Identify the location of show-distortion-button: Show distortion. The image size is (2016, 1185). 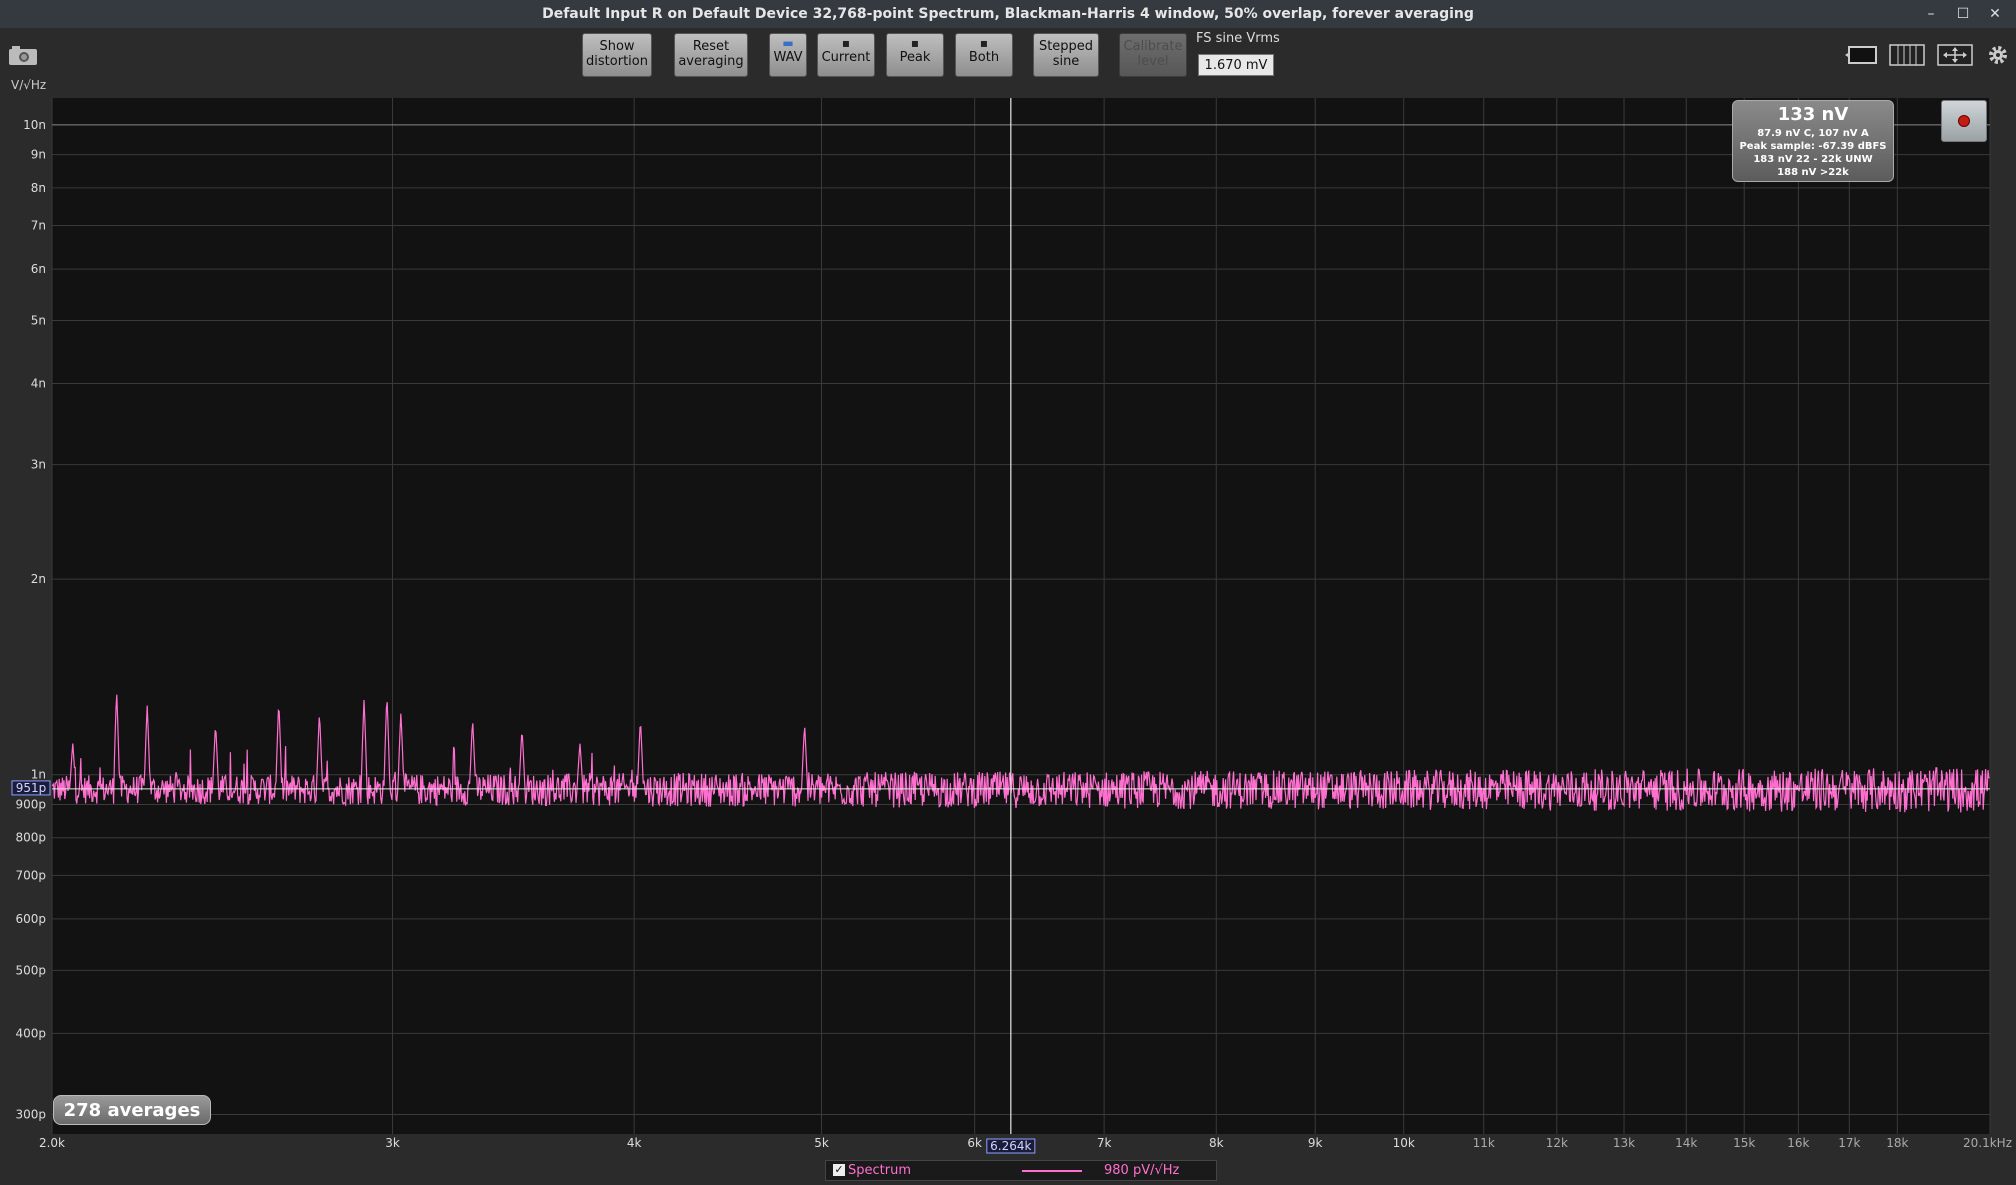
(617, 55).